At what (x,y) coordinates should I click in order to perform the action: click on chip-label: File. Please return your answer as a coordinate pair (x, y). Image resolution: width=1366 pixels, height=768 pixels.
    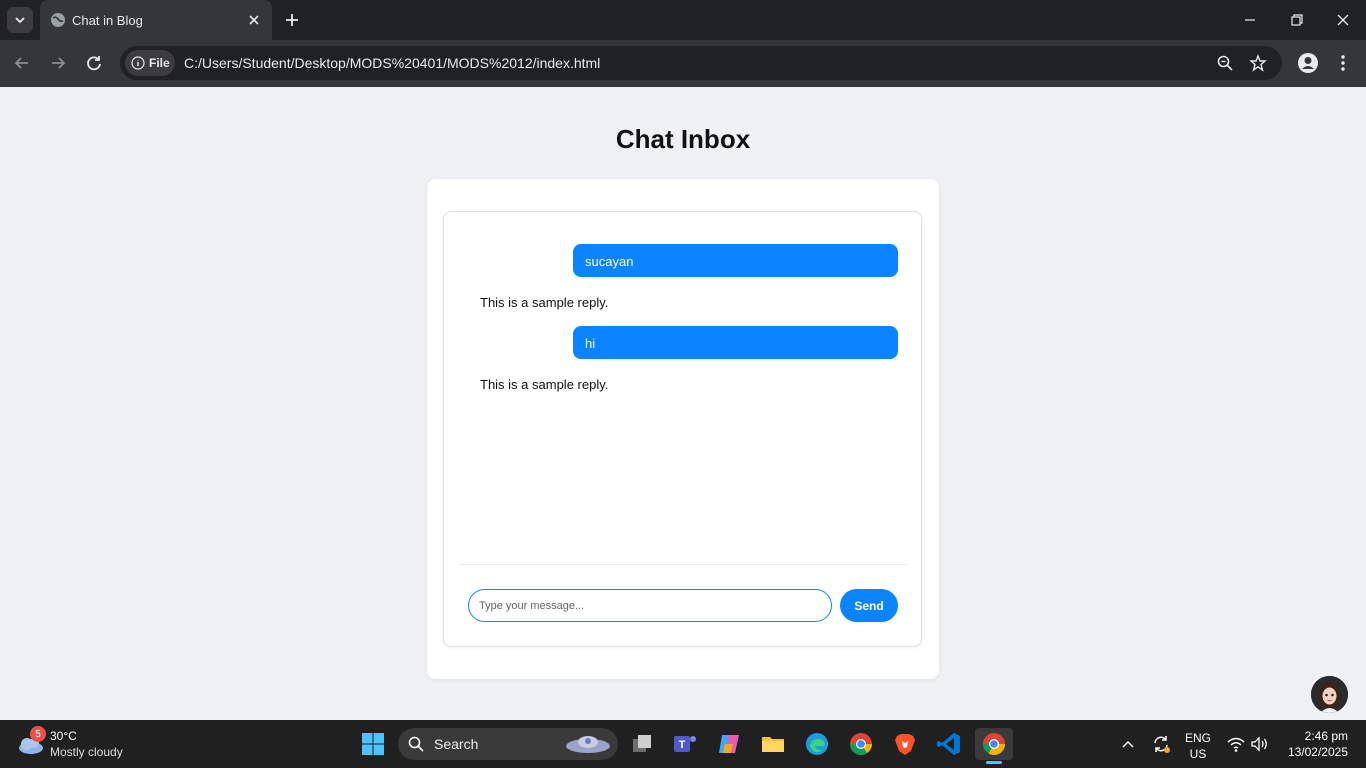
    Looking at the image, I should click on (159, 63).